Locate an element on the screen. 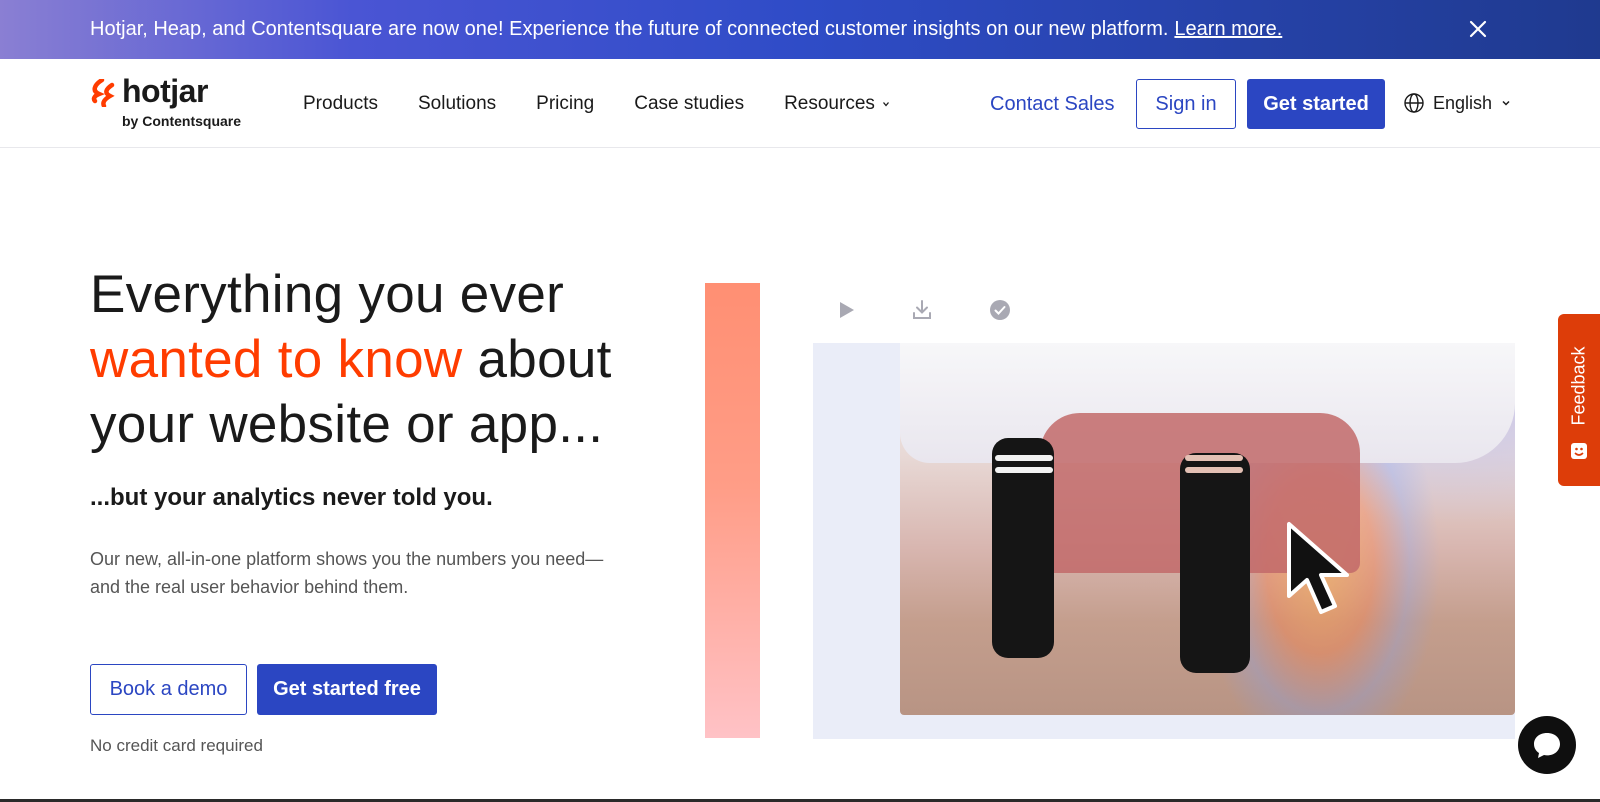  close-icon is located at coordinates (1478, 29).